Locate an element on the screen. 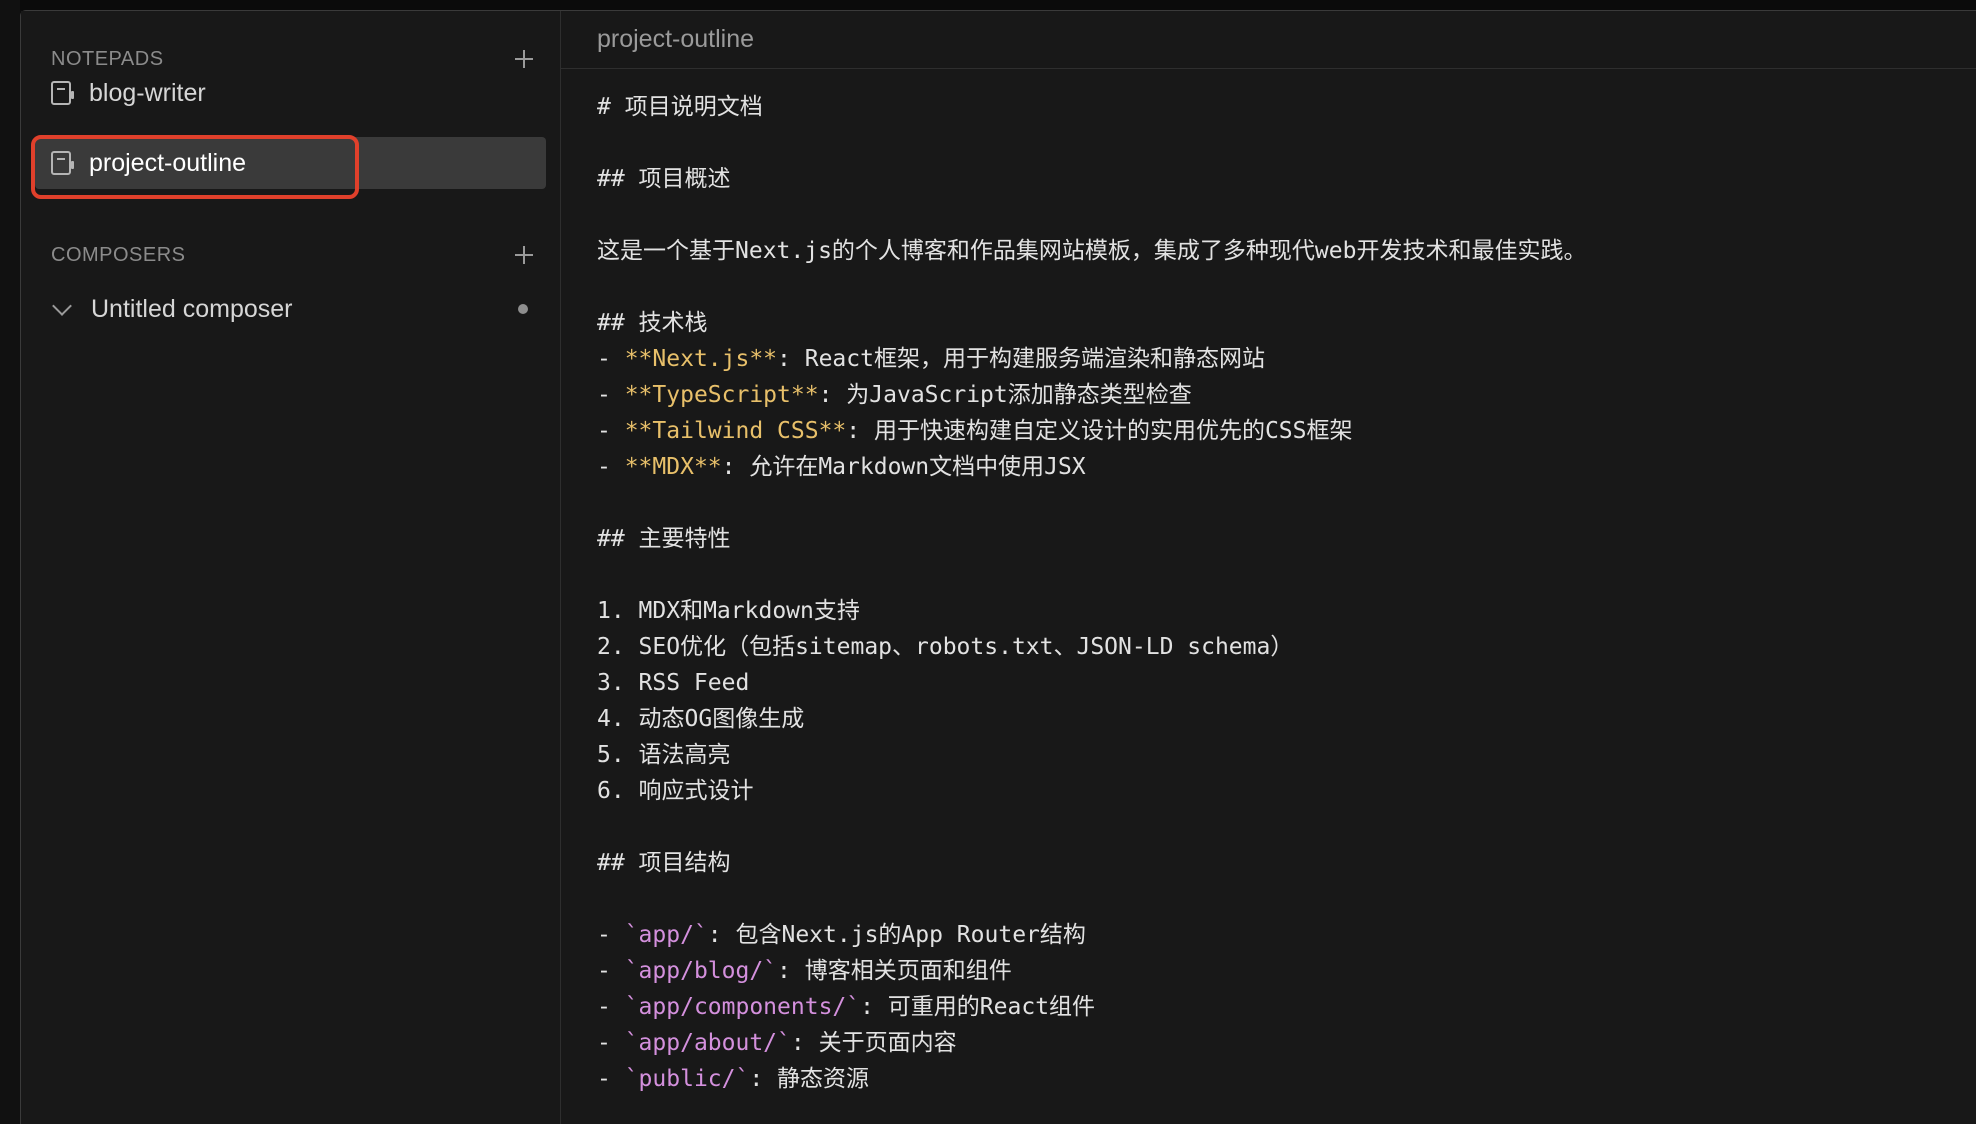 Image resolution: width=1976 pixels, height=1124 pixels. bold-text: **Tailwind CSS** is located at coordinates (735, 431).